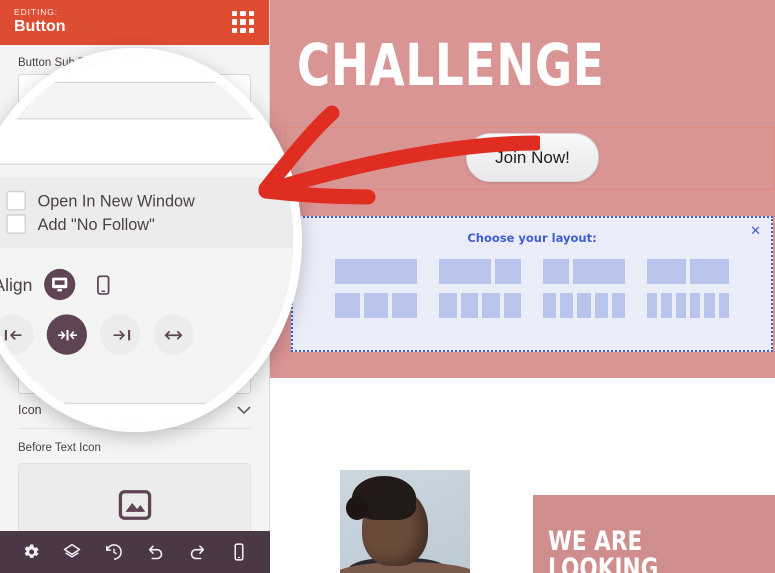  What do you see at coordinates (156, 552) in the screenshot?
I see `undo-icon` at bounding box center [156, 552].